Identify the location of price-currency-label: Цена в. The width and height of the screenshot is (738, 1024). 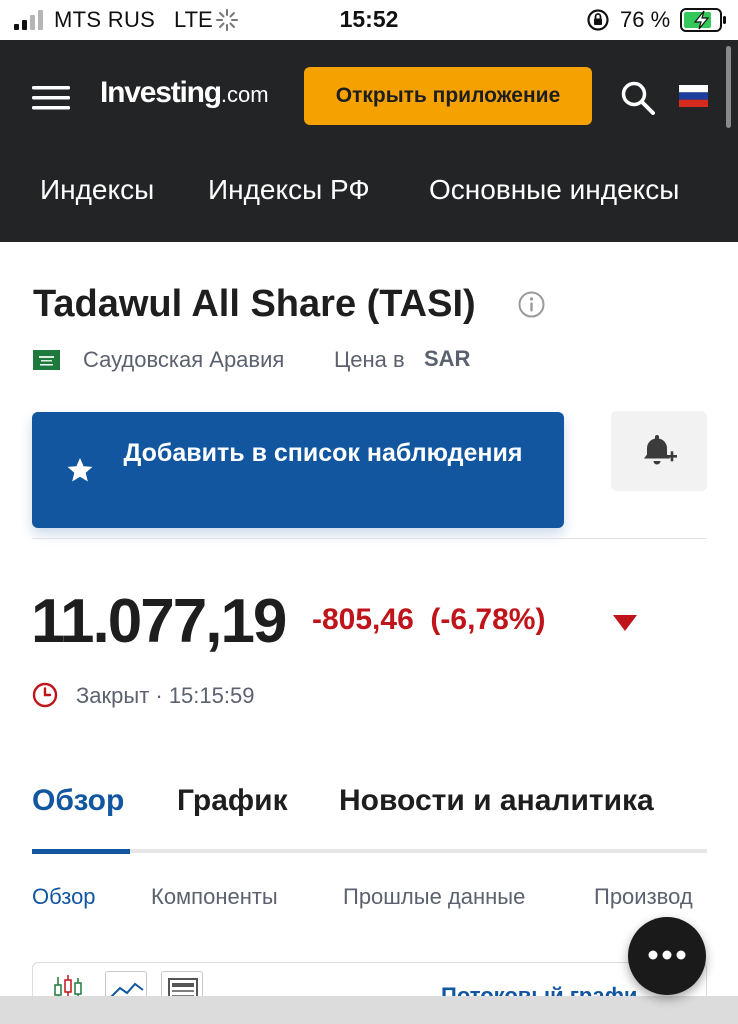
(369, 359).